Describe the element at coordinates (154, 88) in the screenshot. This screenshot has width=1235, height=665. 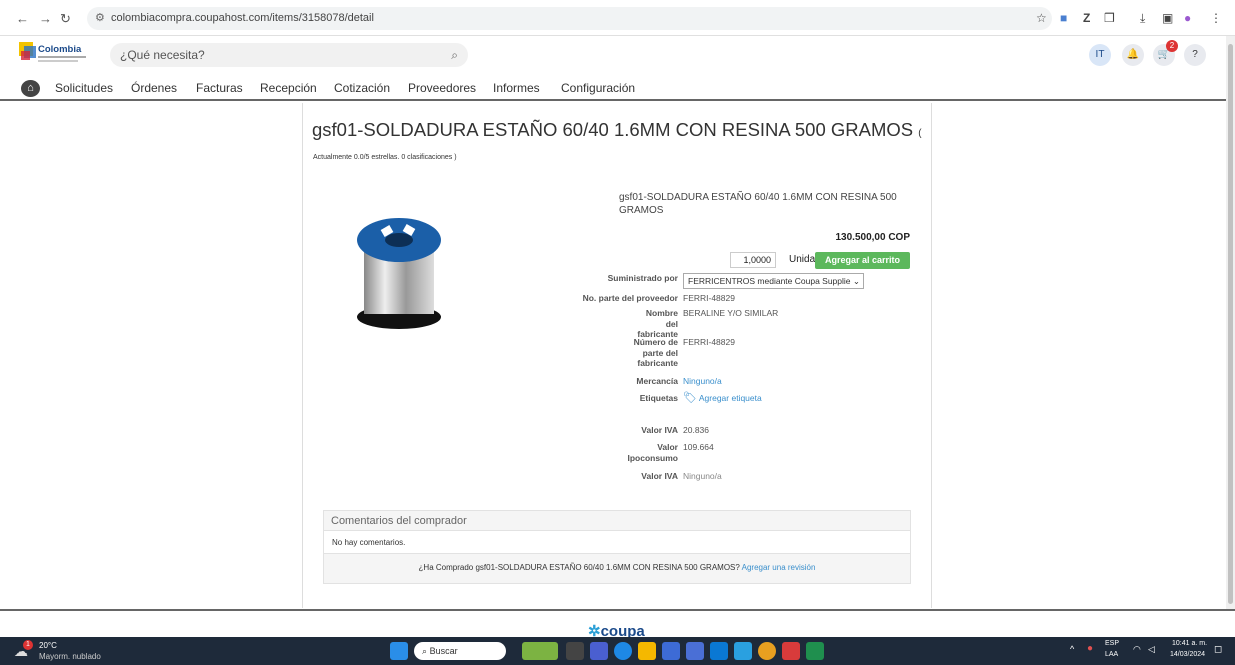
I see `nav-item-ordenes: Órdenes` at that location.